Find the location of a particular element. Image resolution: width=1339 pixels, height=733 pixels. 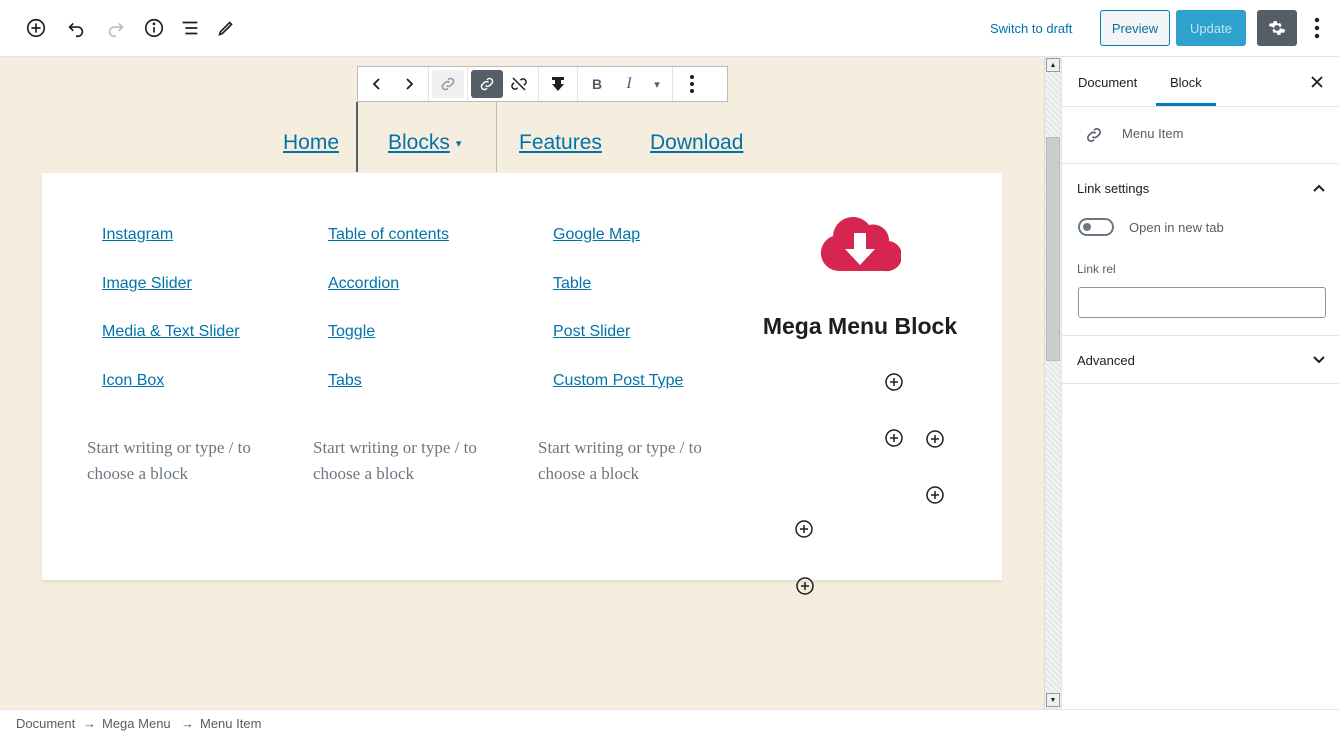

nav-link-features: Features is located at coordinates (560, 143).